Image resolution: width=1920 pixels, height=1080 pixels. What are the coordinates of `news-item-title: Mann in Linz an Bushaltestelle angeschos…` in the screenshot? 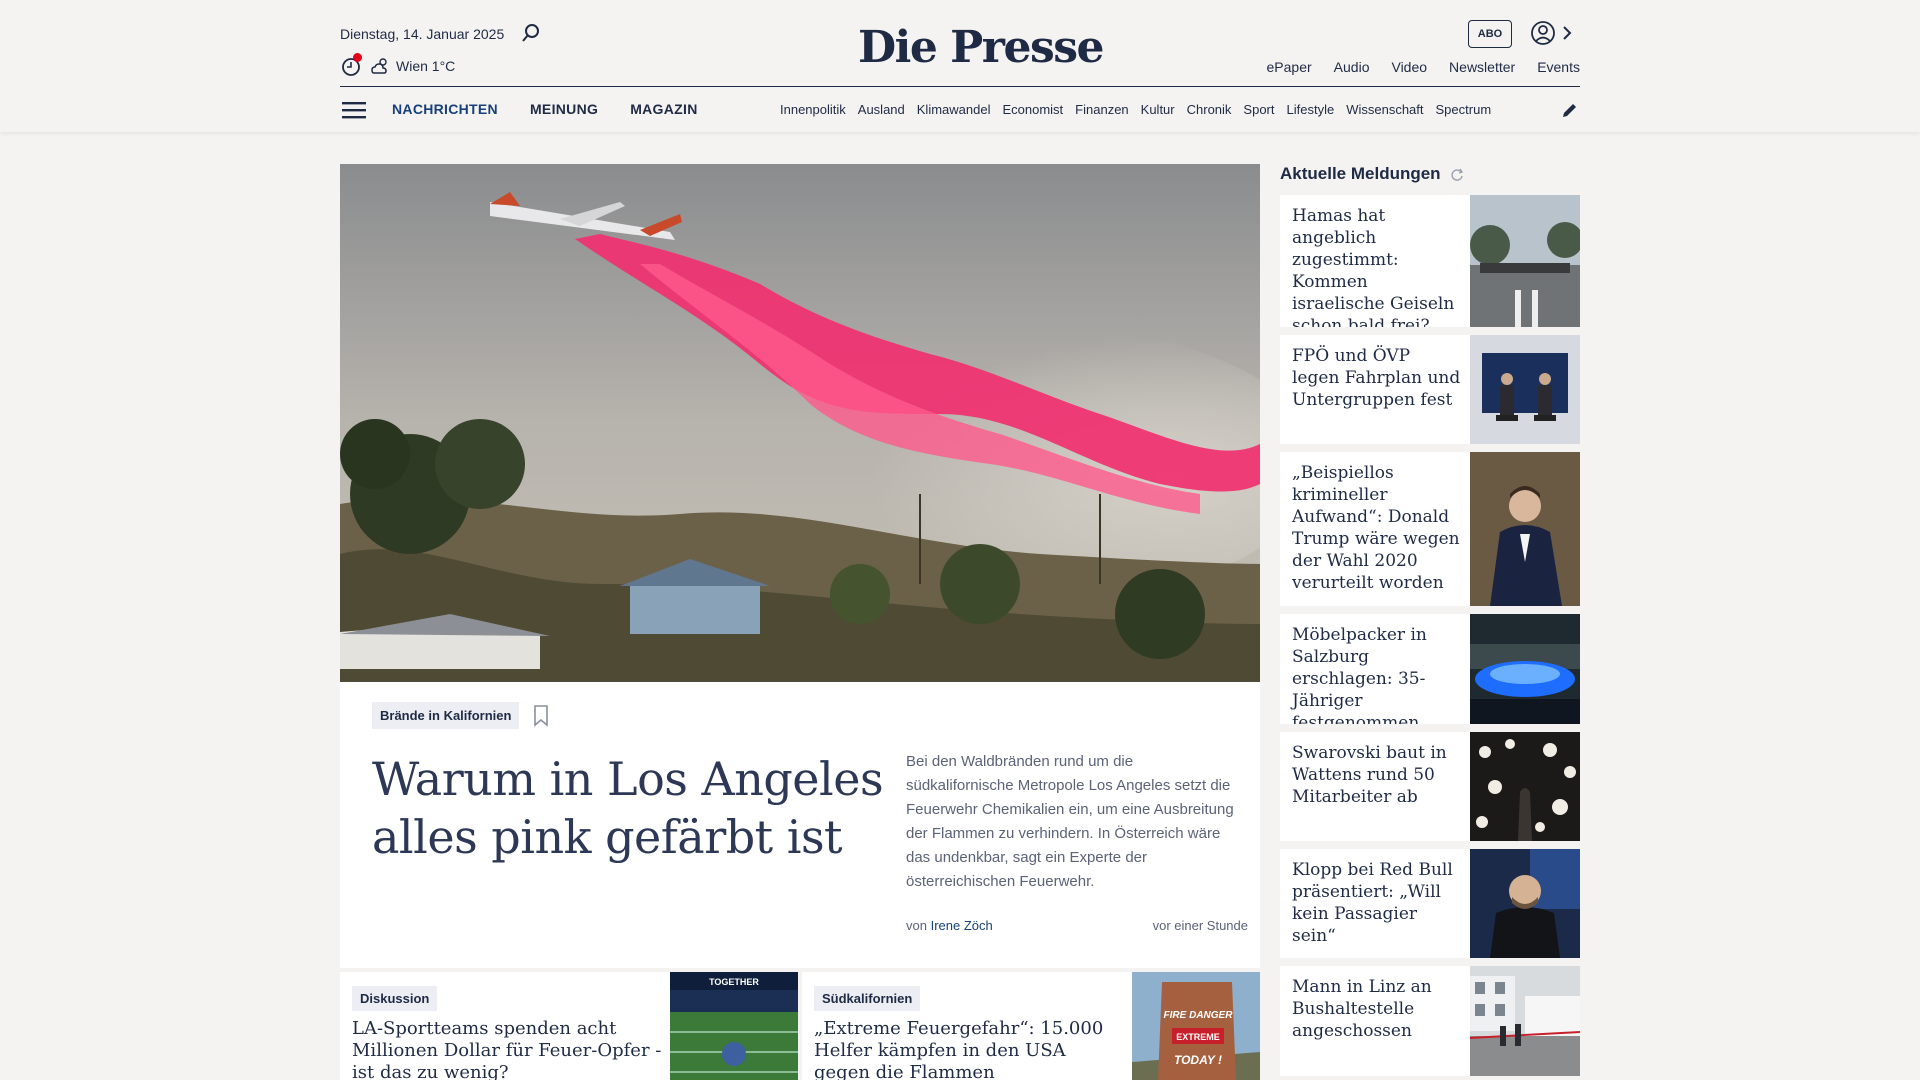 It's located at (1377, 1009).